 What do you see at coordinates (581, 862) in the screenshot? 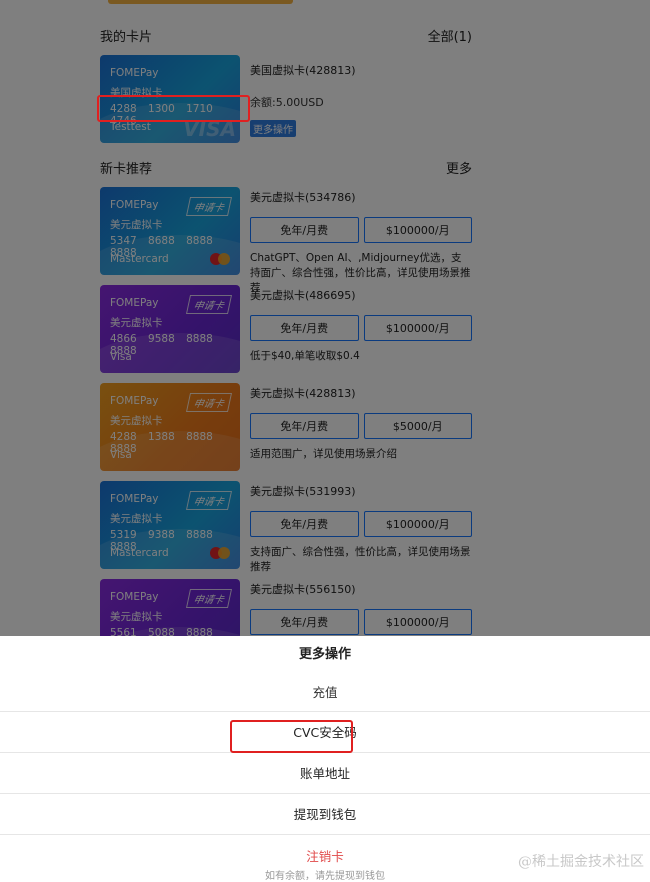
I see `watermark: @稀土掘金技术社区` at bounding box center [581, 862].